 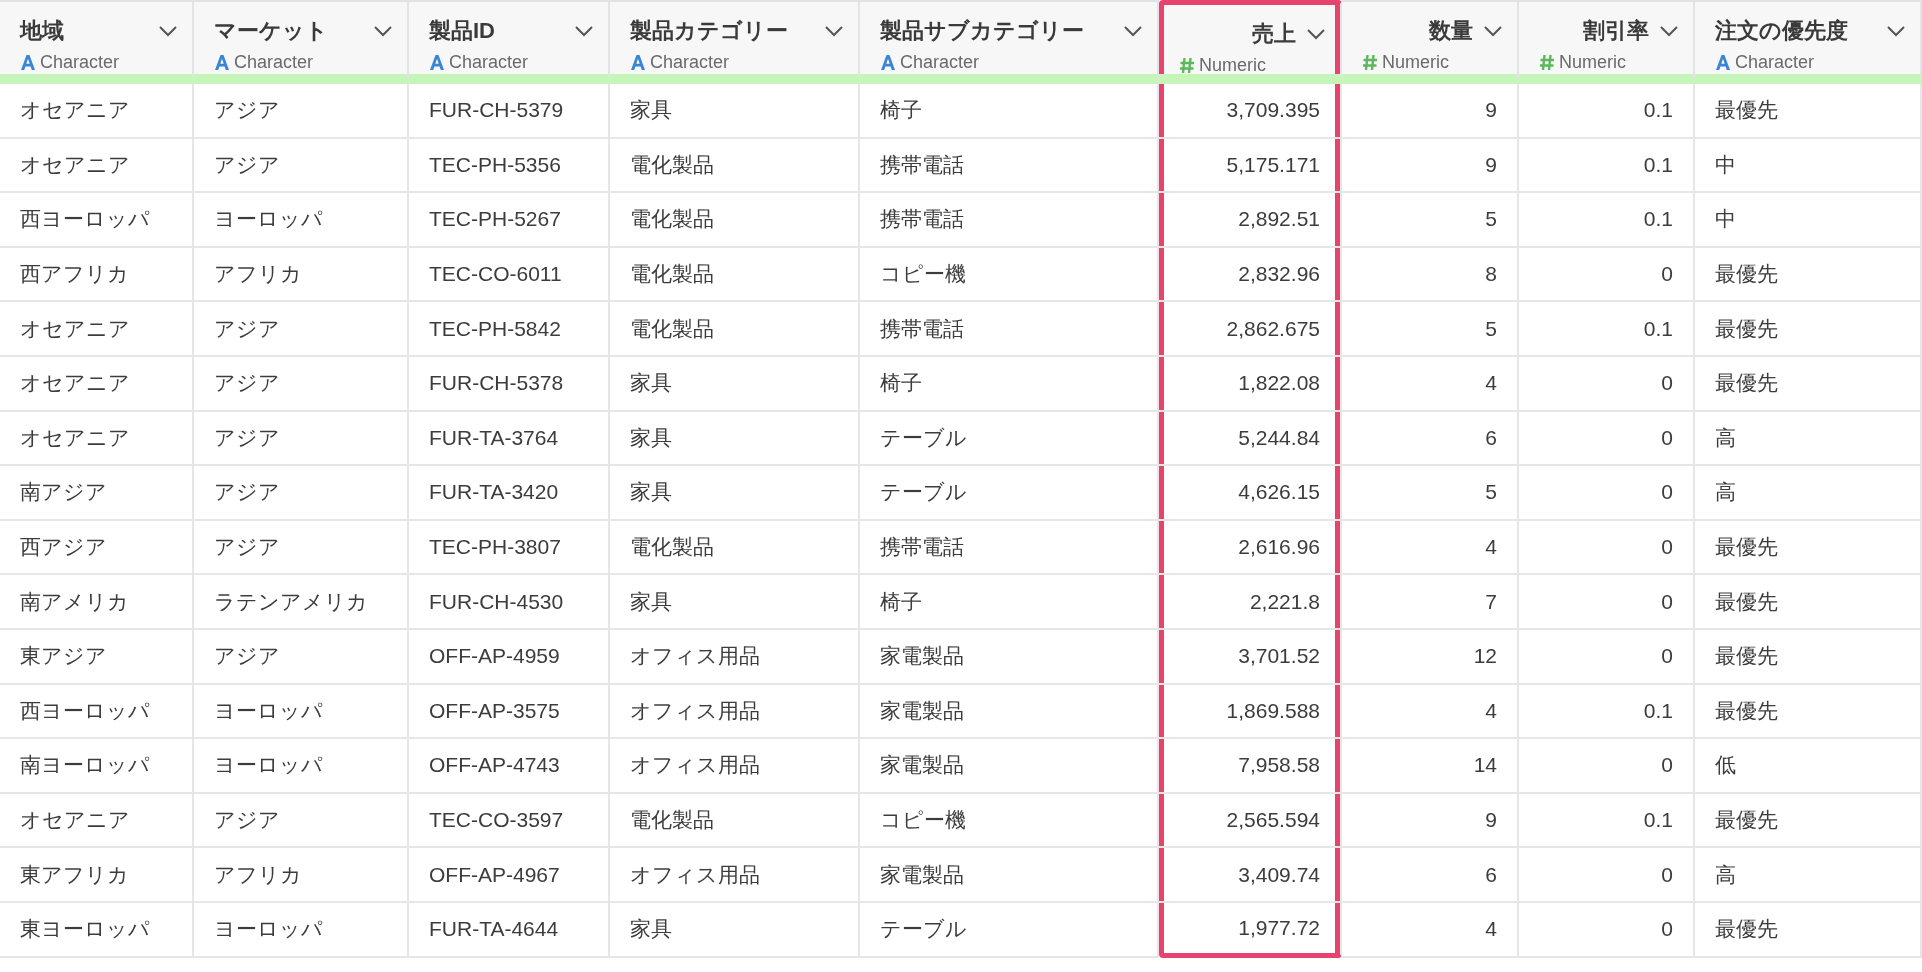 What do you see at coordinates (97, 42) in the screenshot?
I see `column-header: 地域 Character` at bounding box center [97, 42].